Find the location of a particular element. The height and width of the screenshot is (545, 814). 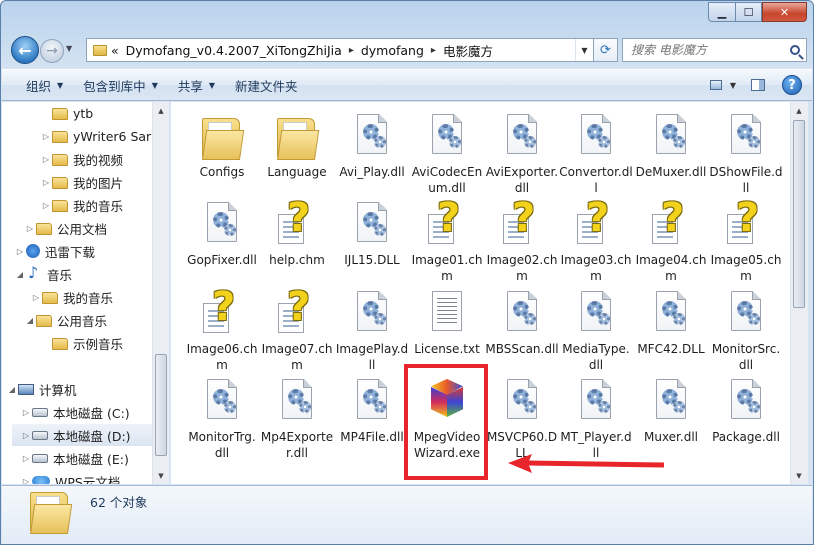

file-item: IJL15.DLL is located at coordinates (372, 234).